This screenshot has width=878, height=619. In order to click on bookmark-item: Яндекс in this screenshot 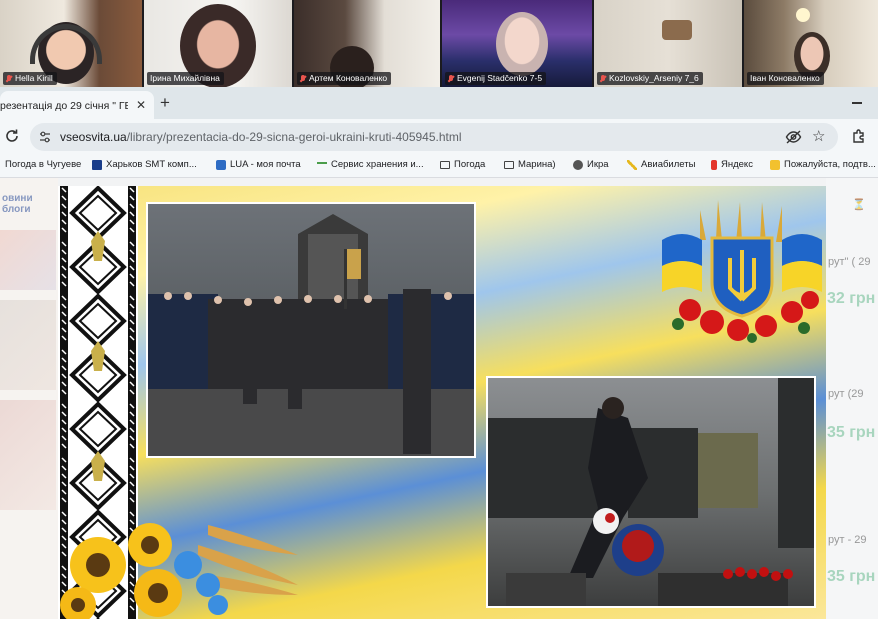, I will do `click(732, 164)`.